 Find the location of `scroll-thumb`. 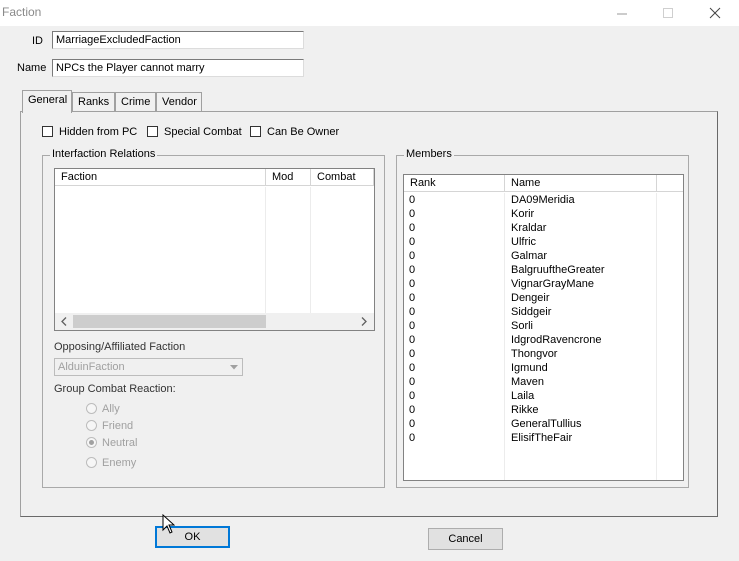

scroll-thumb is located at coordinates (169, 321).